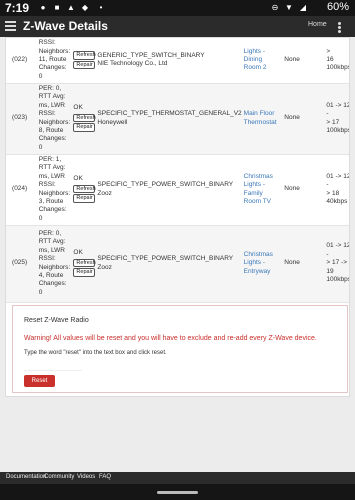 The width and height of the screenshot is (355, 500). I want to click on device-stats-cell: RSSI: Neighbors: 11, Route Changes: 0, so click(54, 61).